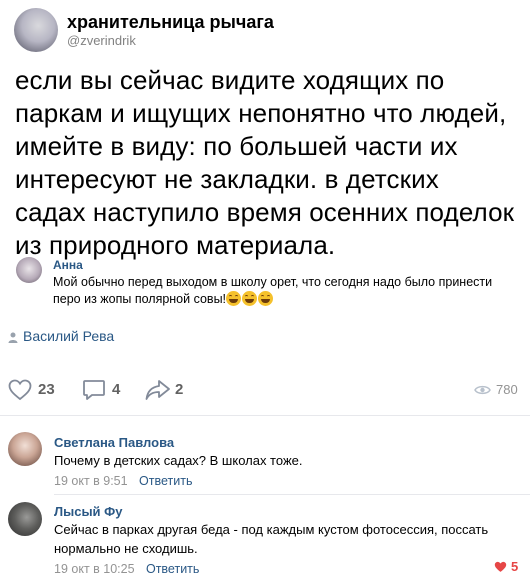 The image size is (530, 582). Describe the element at coordinates (13, 337) in the screenshot. I see `signer-icon` at that location.